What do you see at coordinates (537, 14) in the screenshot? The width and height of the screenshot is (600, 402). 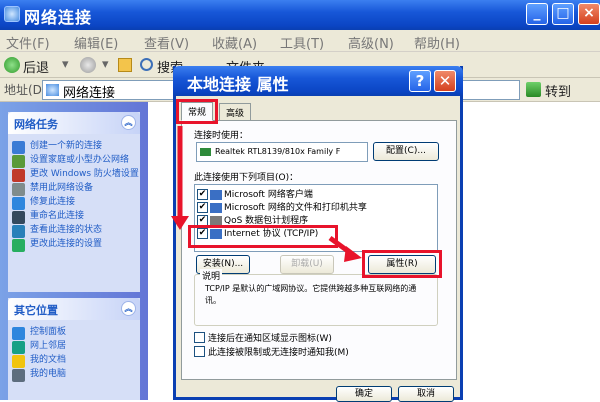 I see `minimize-button: _` at bounding box center [537, 14].